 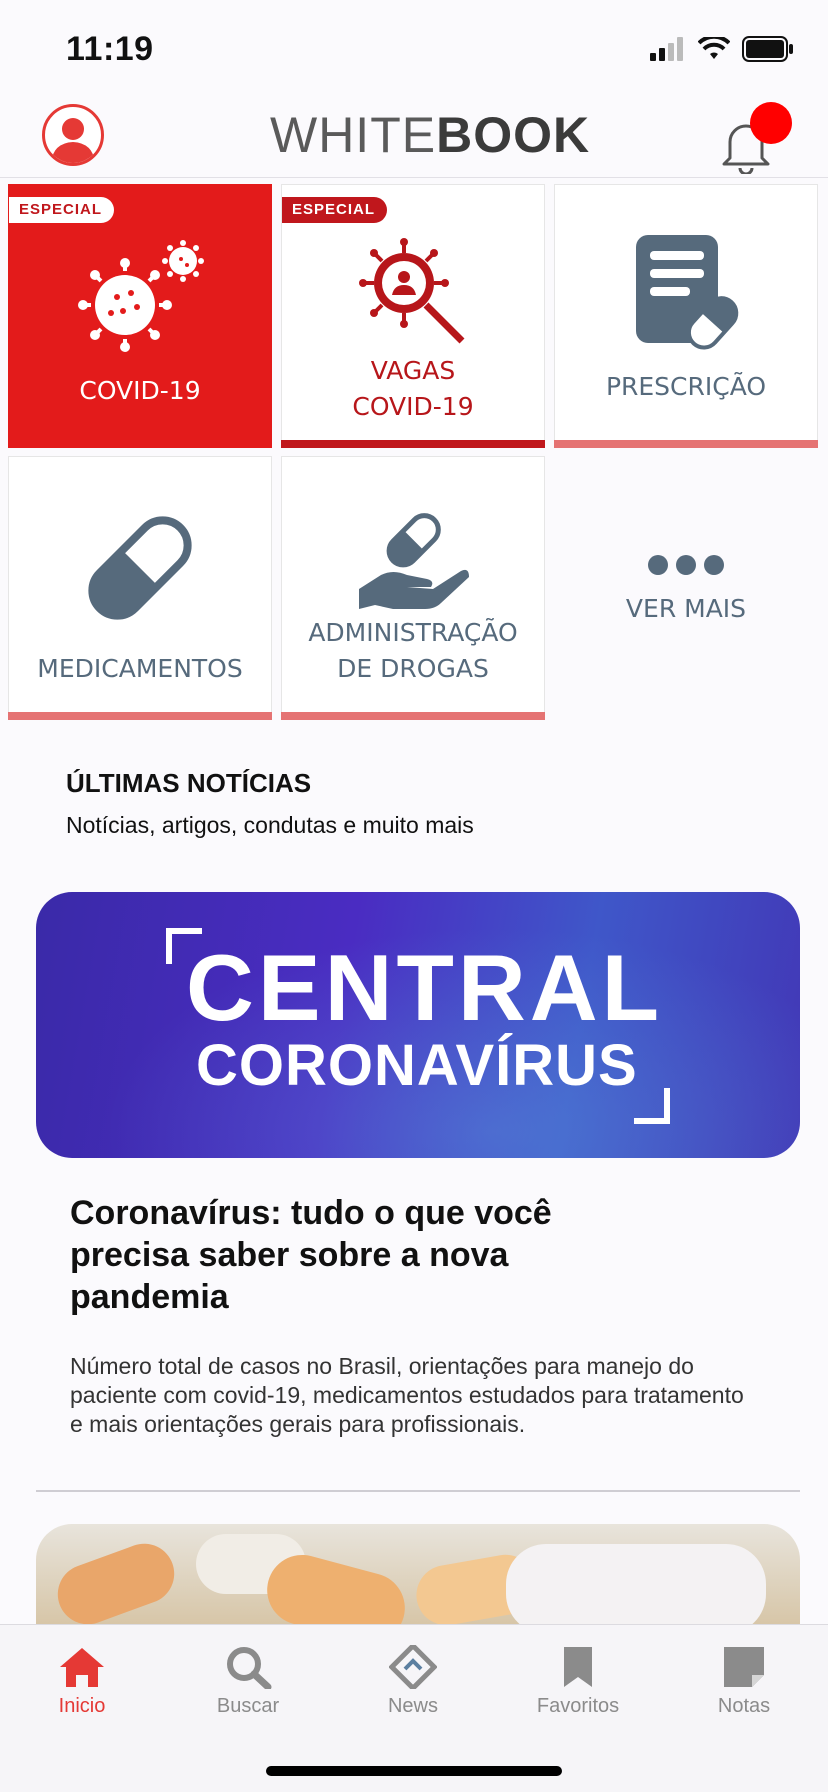 I want to click on tab-label: Buscar, so click(x=248, y=1706).